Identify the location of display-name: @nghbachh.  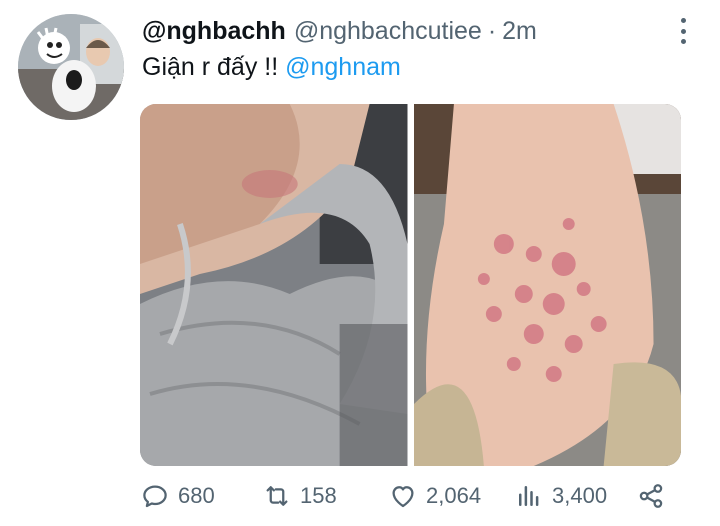
(214, 31).